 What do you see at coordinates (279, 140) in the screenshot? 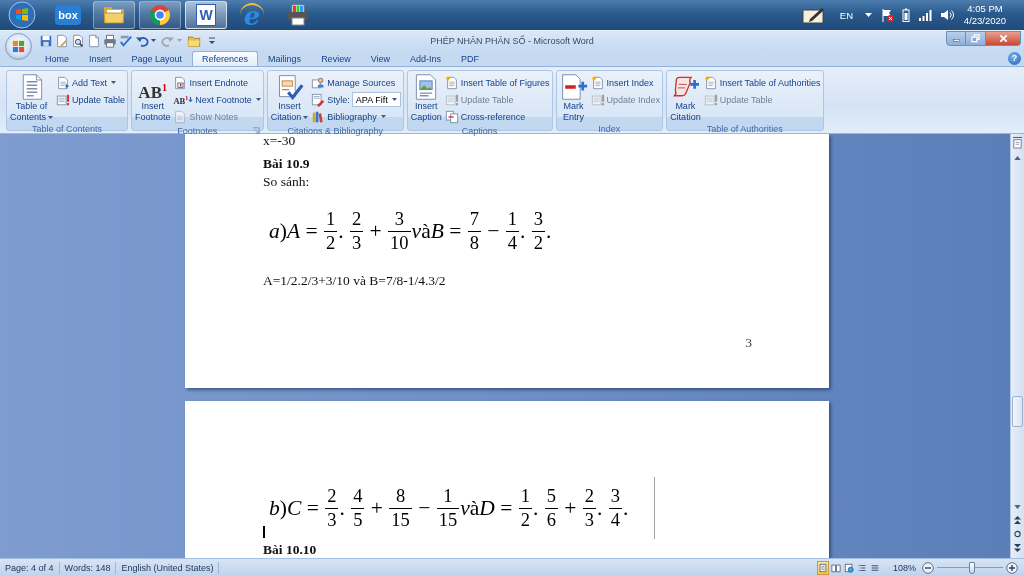
I see `paragraph-text: x=-30` at bounding box center [279, 140].